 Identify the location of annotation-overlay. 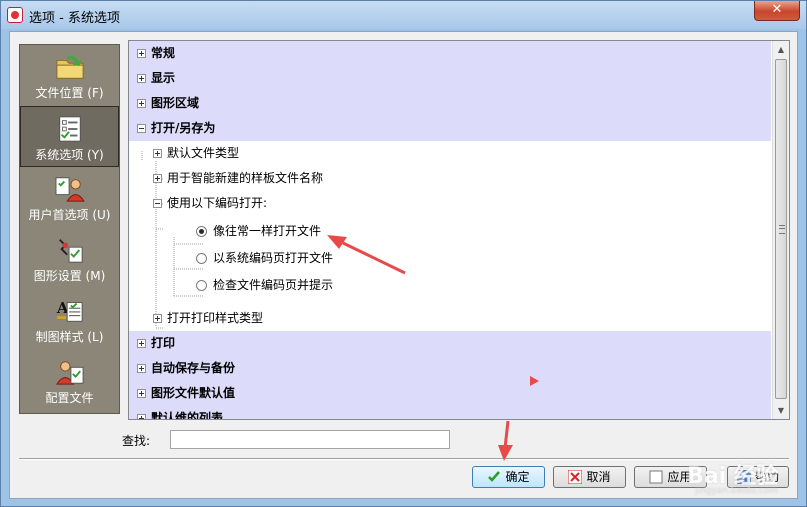
(433, 348).